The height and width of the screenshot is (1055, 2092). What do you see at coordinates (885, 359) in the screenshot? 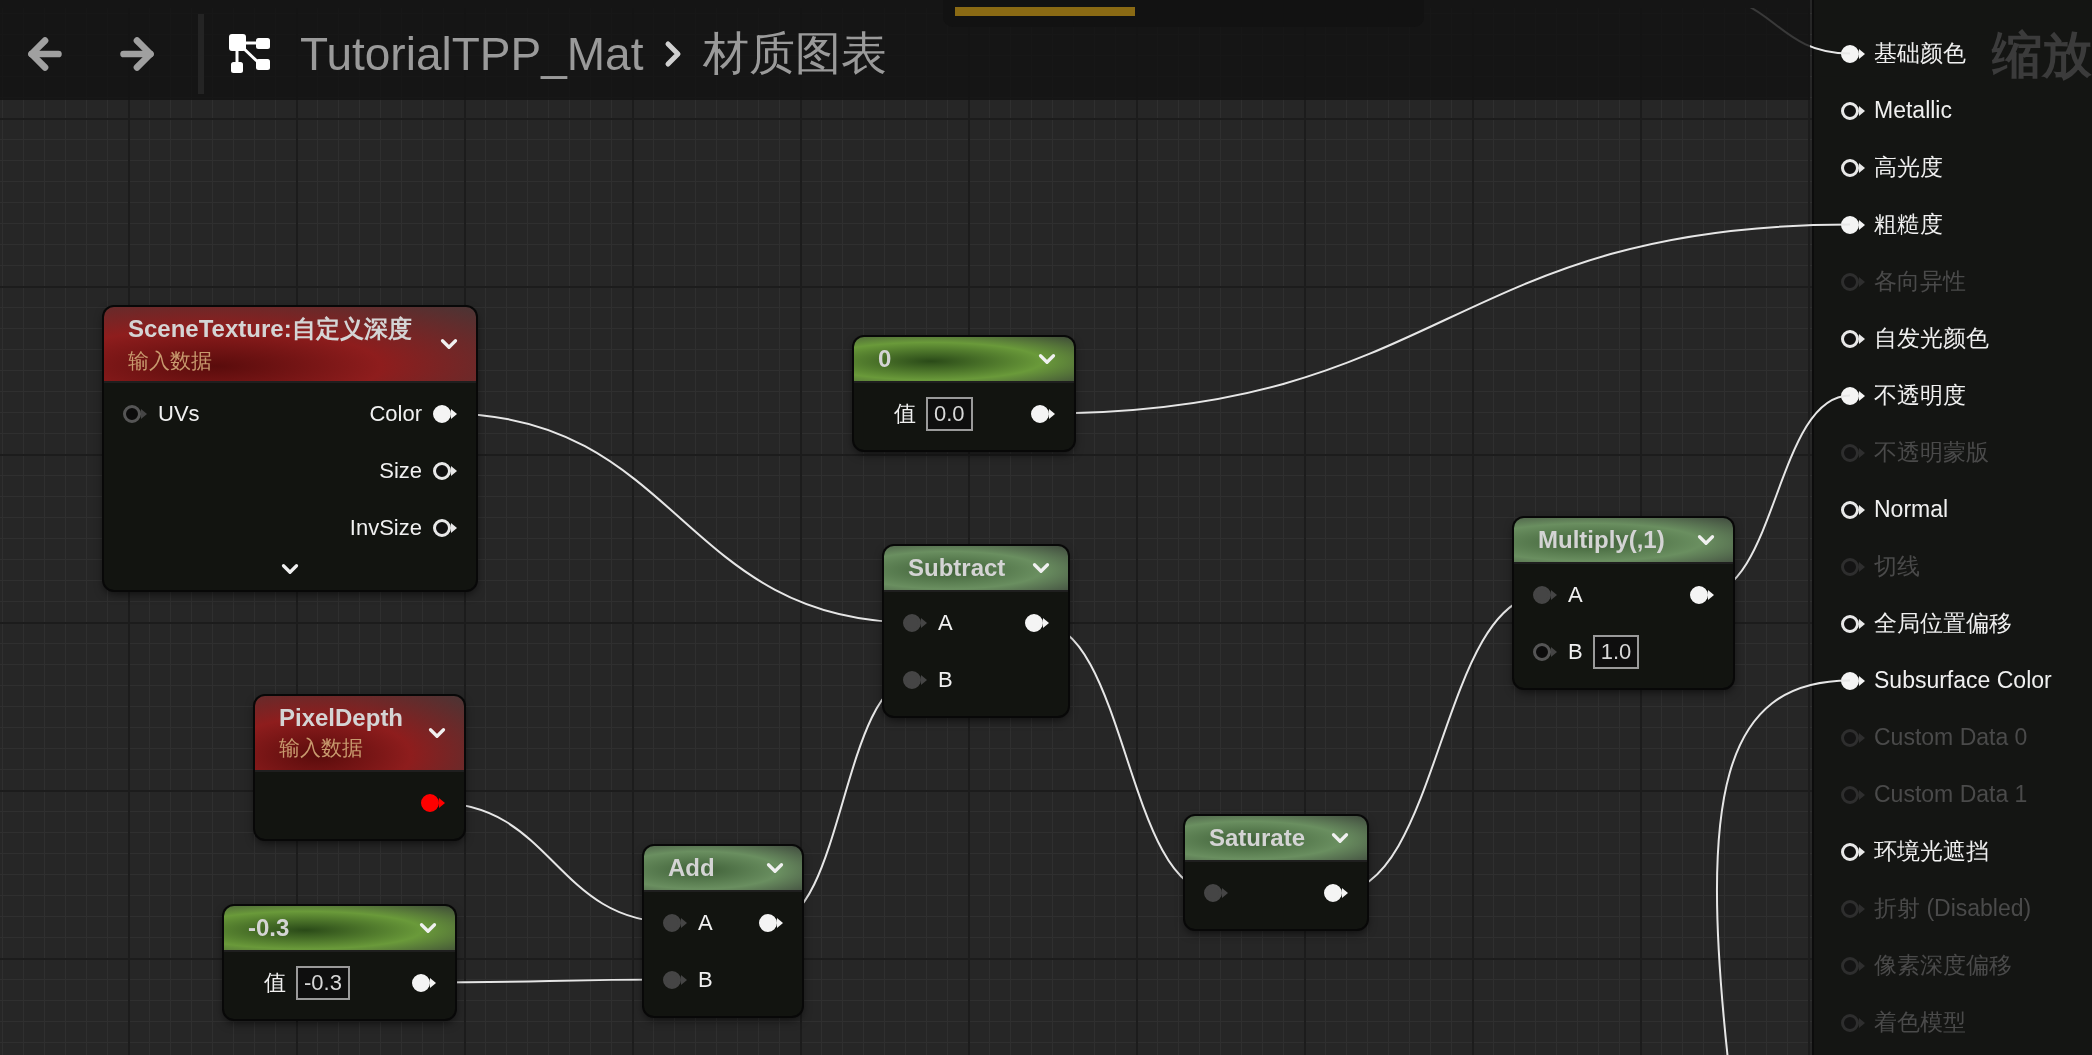
I see `node-title: 0` at bounding box center [885, 359].